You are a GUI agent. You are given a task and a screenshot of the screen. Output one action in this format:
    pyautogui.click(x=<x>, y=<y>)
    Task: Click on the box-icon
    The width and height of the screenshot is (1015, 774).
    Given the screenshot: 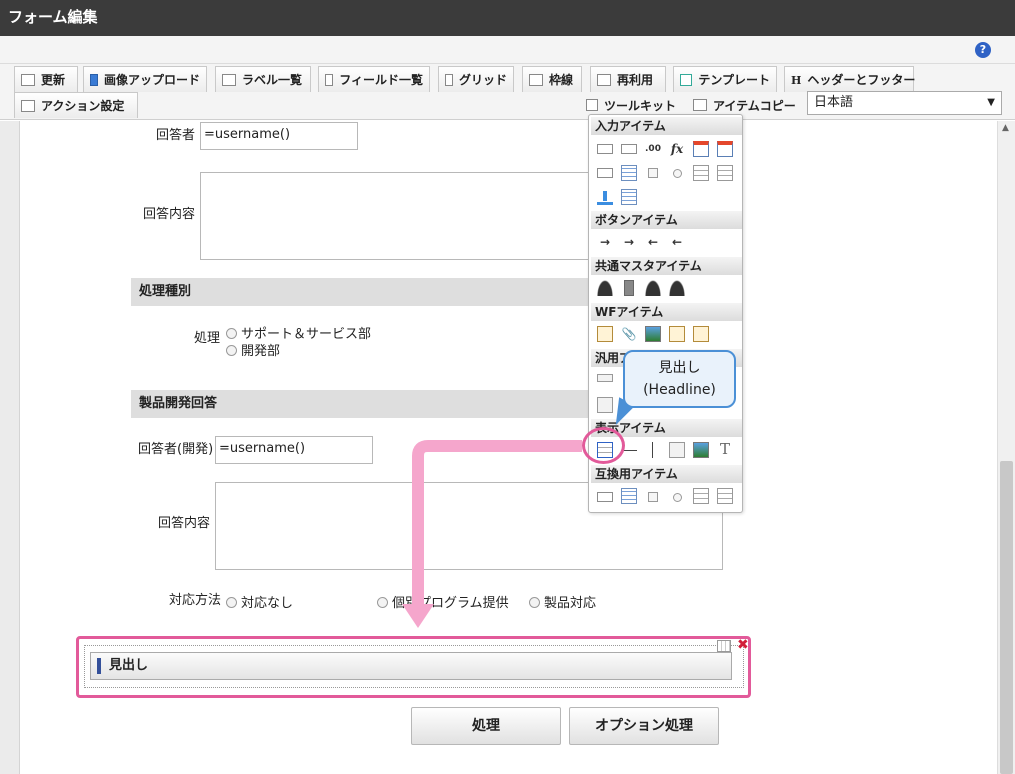 What is the action you would take?
    pyautogui.click(x=677, y=450)
    